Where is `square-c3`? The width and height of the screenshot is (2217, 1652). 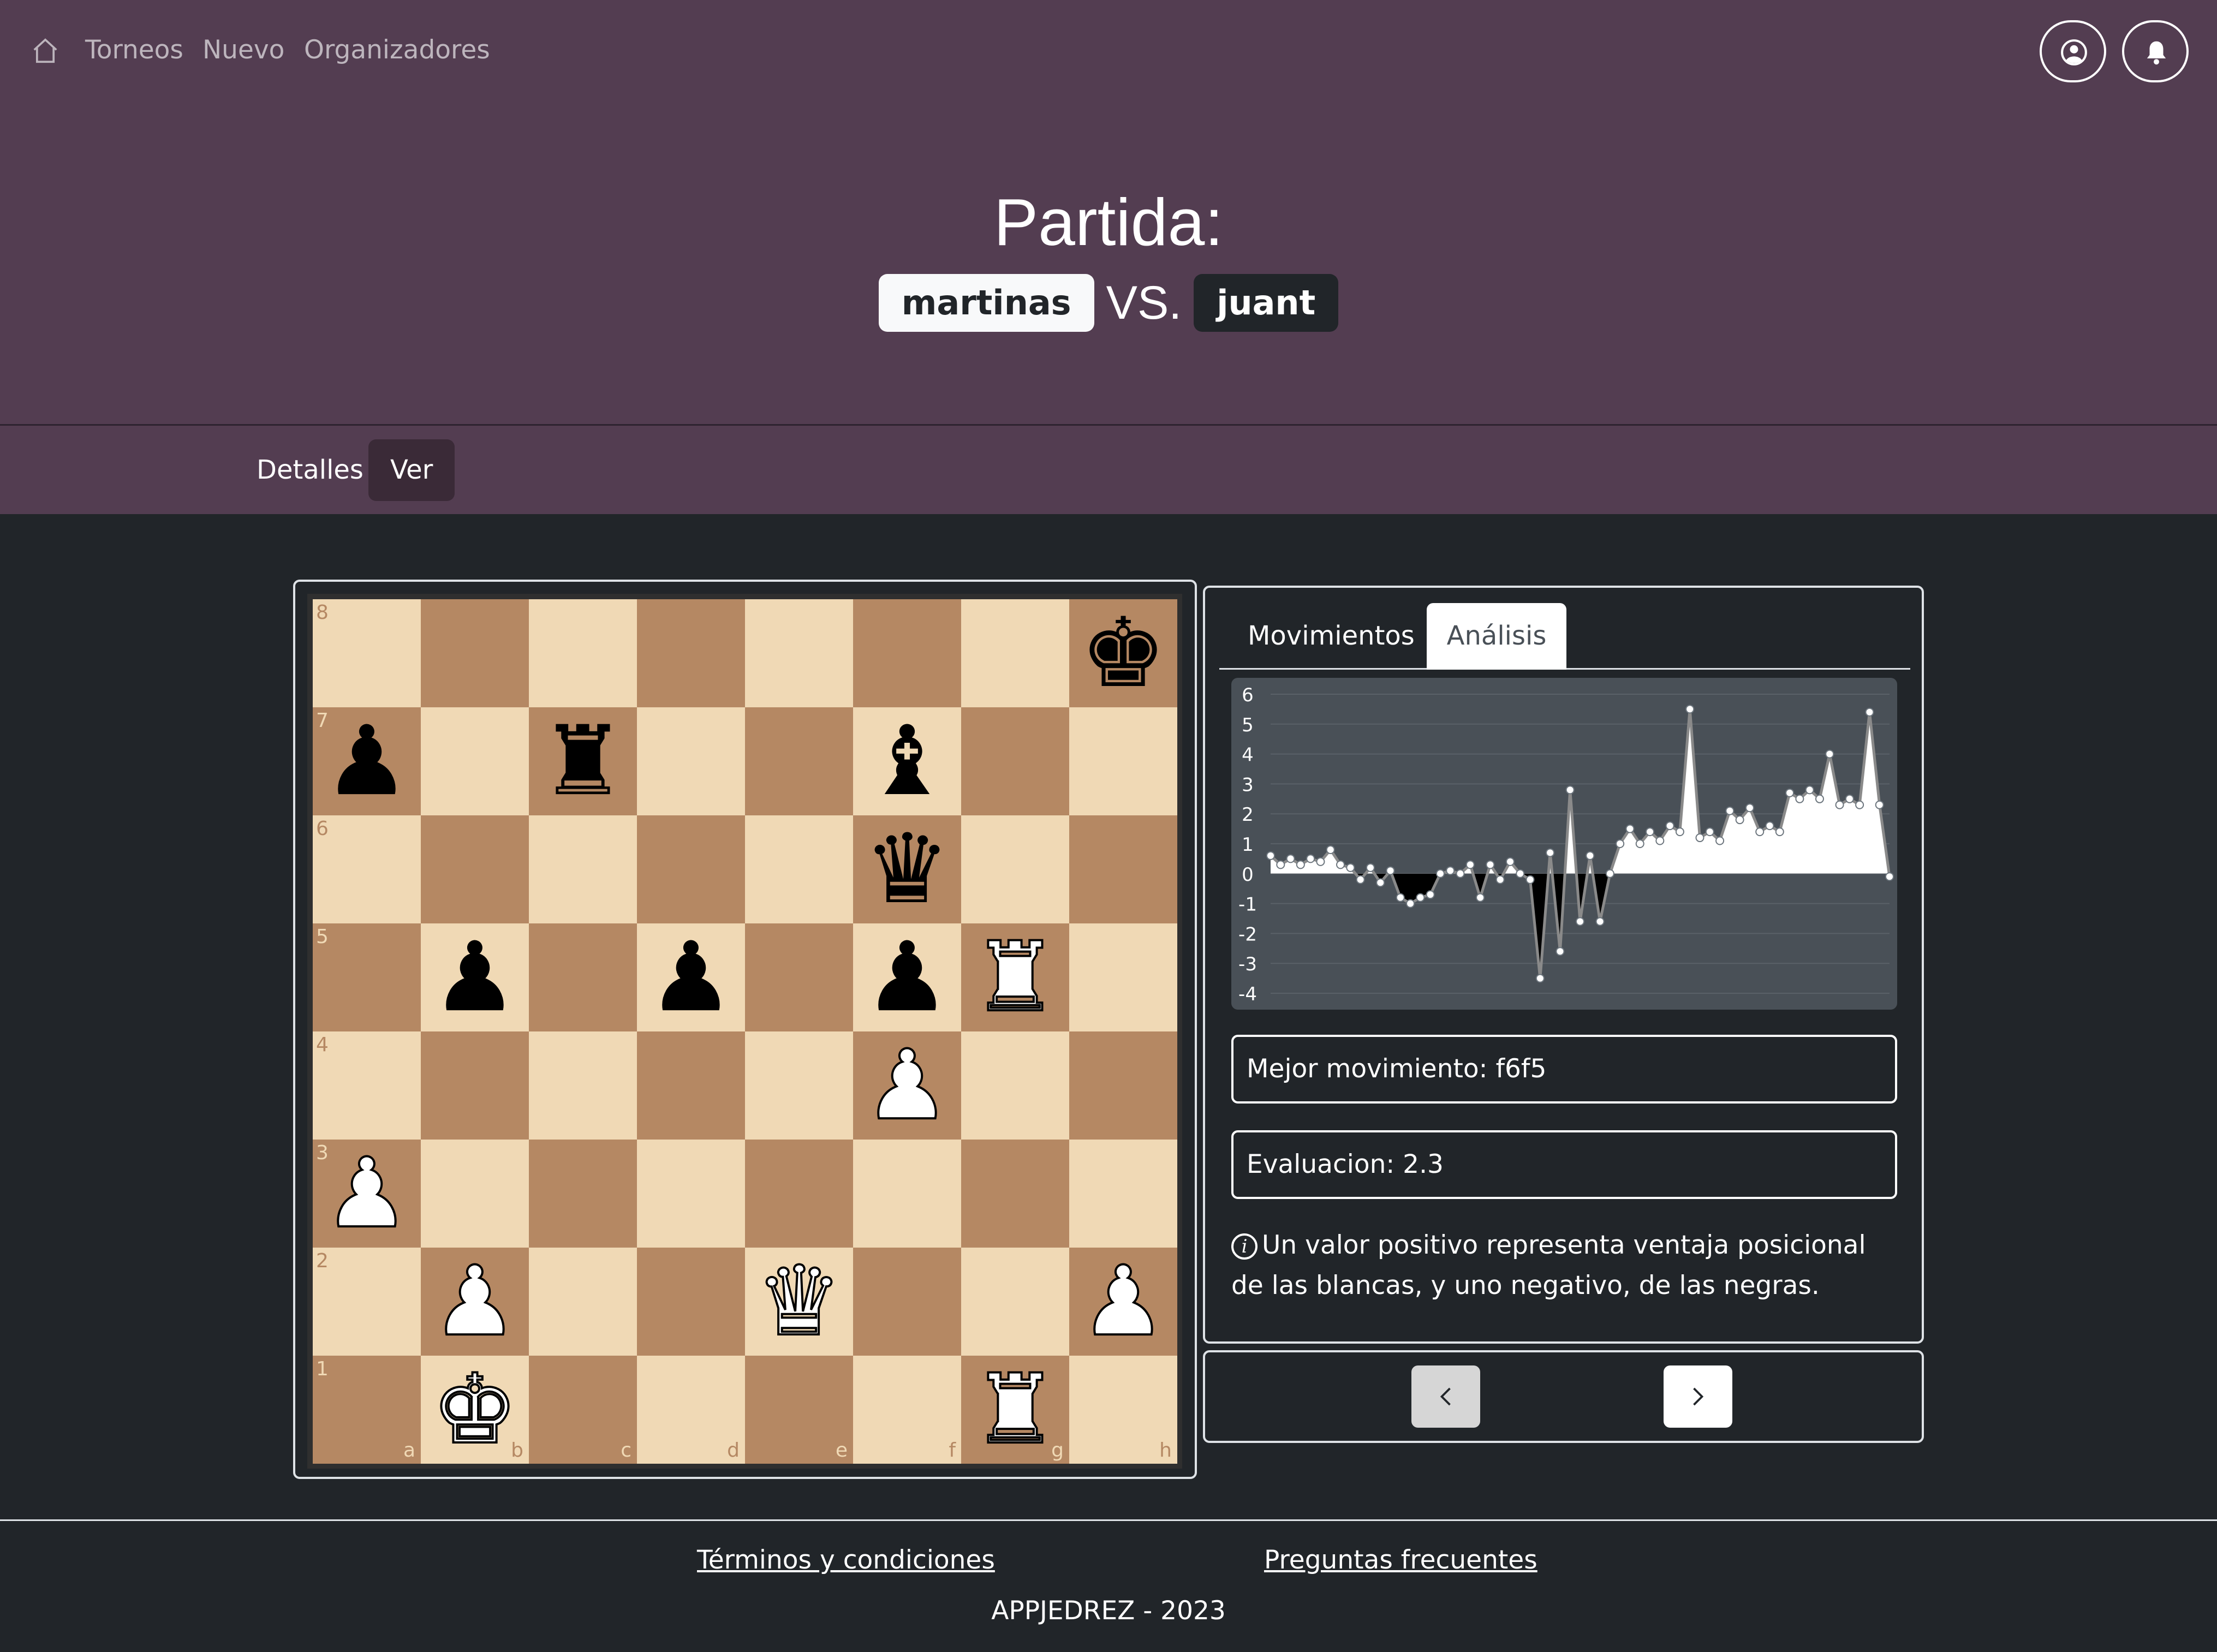 square-c3 is located at coordinates (583, 1194).